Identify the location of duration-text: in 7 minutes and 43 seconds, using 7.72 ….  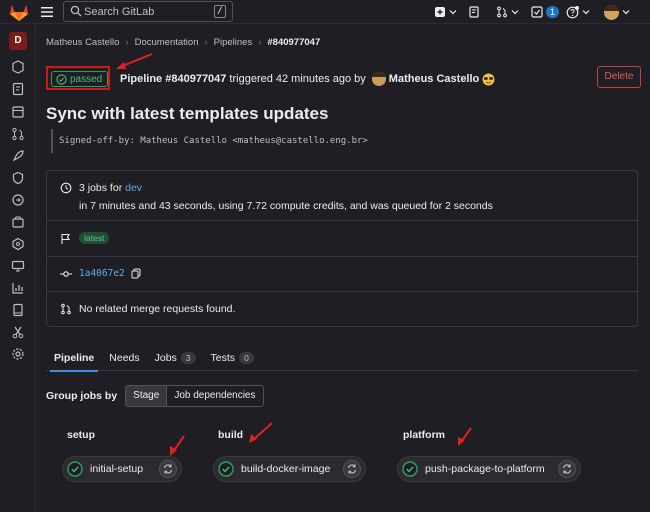
(286, 206).